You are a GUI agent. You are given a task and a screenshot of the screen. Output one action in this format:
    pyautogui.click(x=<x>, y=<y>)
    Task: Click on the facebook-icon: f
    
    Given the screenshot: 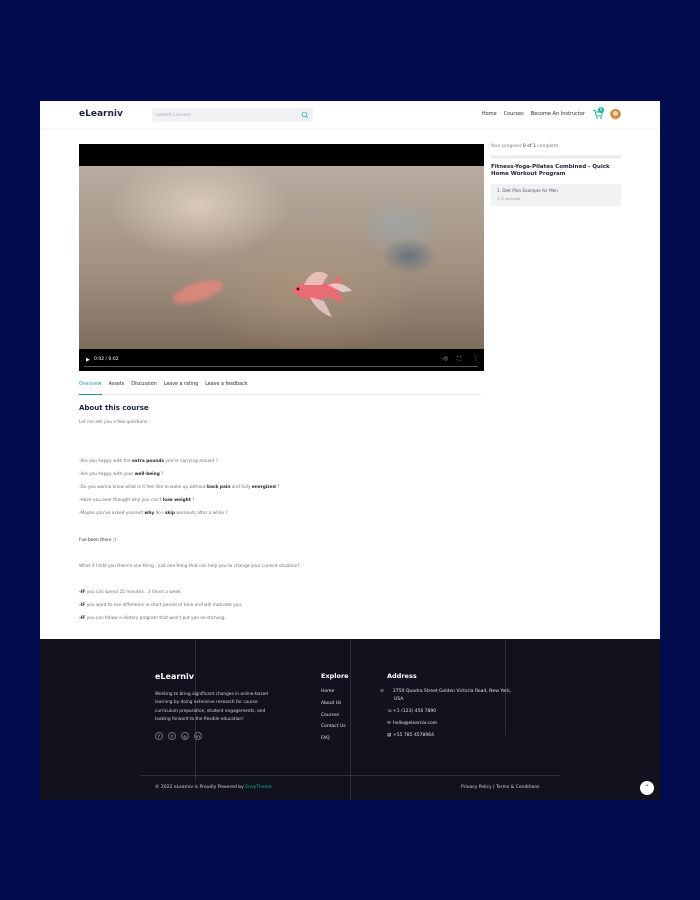 What is the action you would take?
    pyautogui.click(x=159, y=736)
    